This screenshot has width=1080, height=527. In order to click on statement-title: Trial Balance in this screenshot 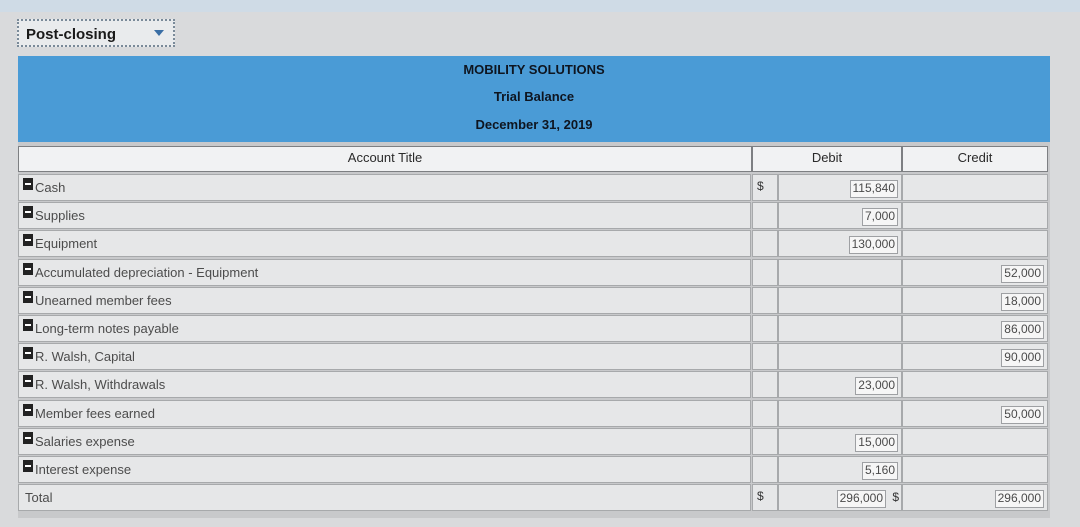, I will do `click(534, 96)`.